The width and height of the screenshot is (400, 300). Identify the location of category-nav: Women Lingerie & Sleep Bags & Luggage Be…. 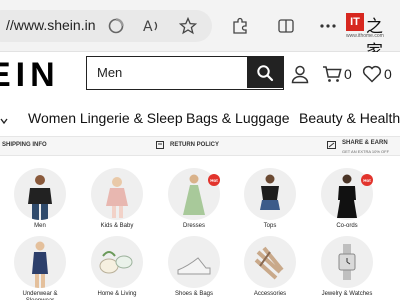
(200, 119).